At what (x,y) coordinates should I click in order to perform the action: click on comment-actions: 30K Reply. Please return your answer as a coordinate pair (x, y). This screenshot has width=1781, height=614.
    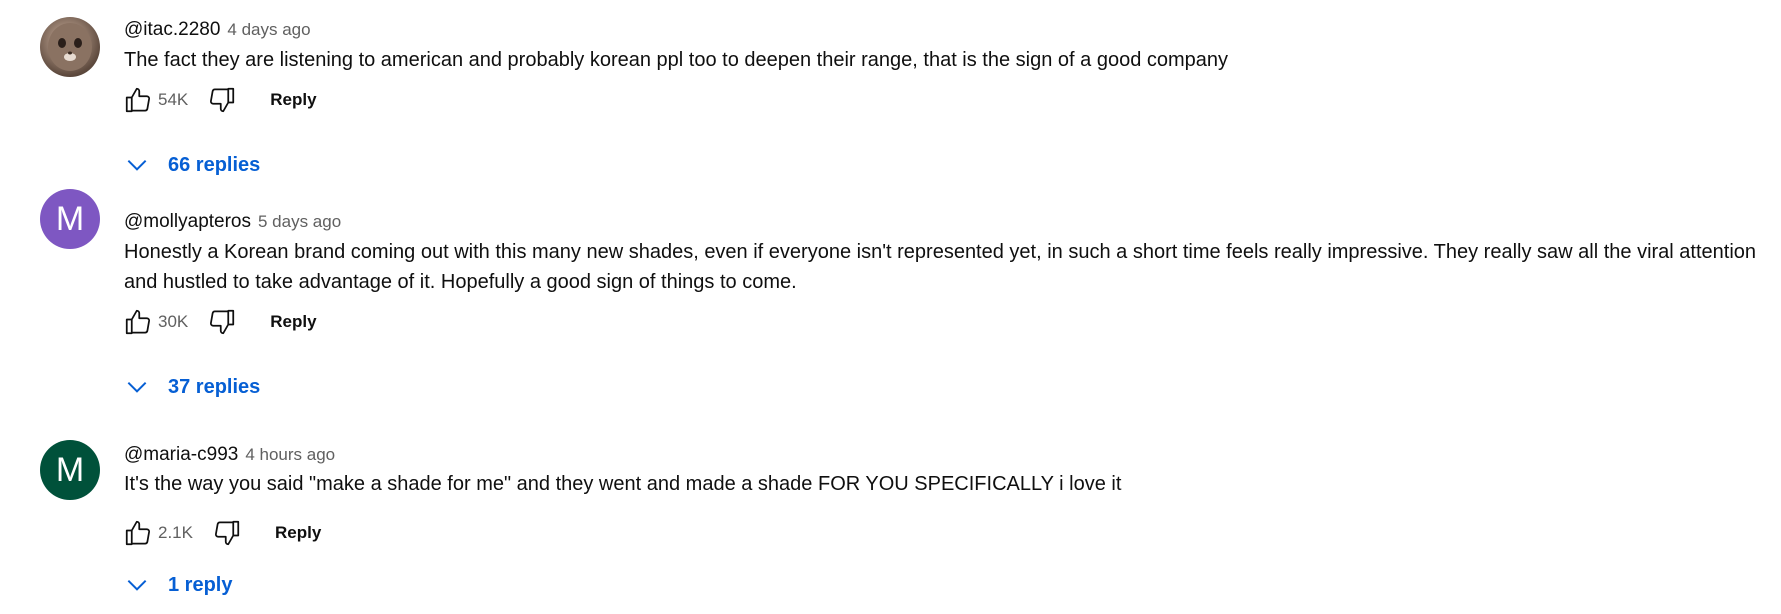
    Looking at the image, I should click on (222, 322).